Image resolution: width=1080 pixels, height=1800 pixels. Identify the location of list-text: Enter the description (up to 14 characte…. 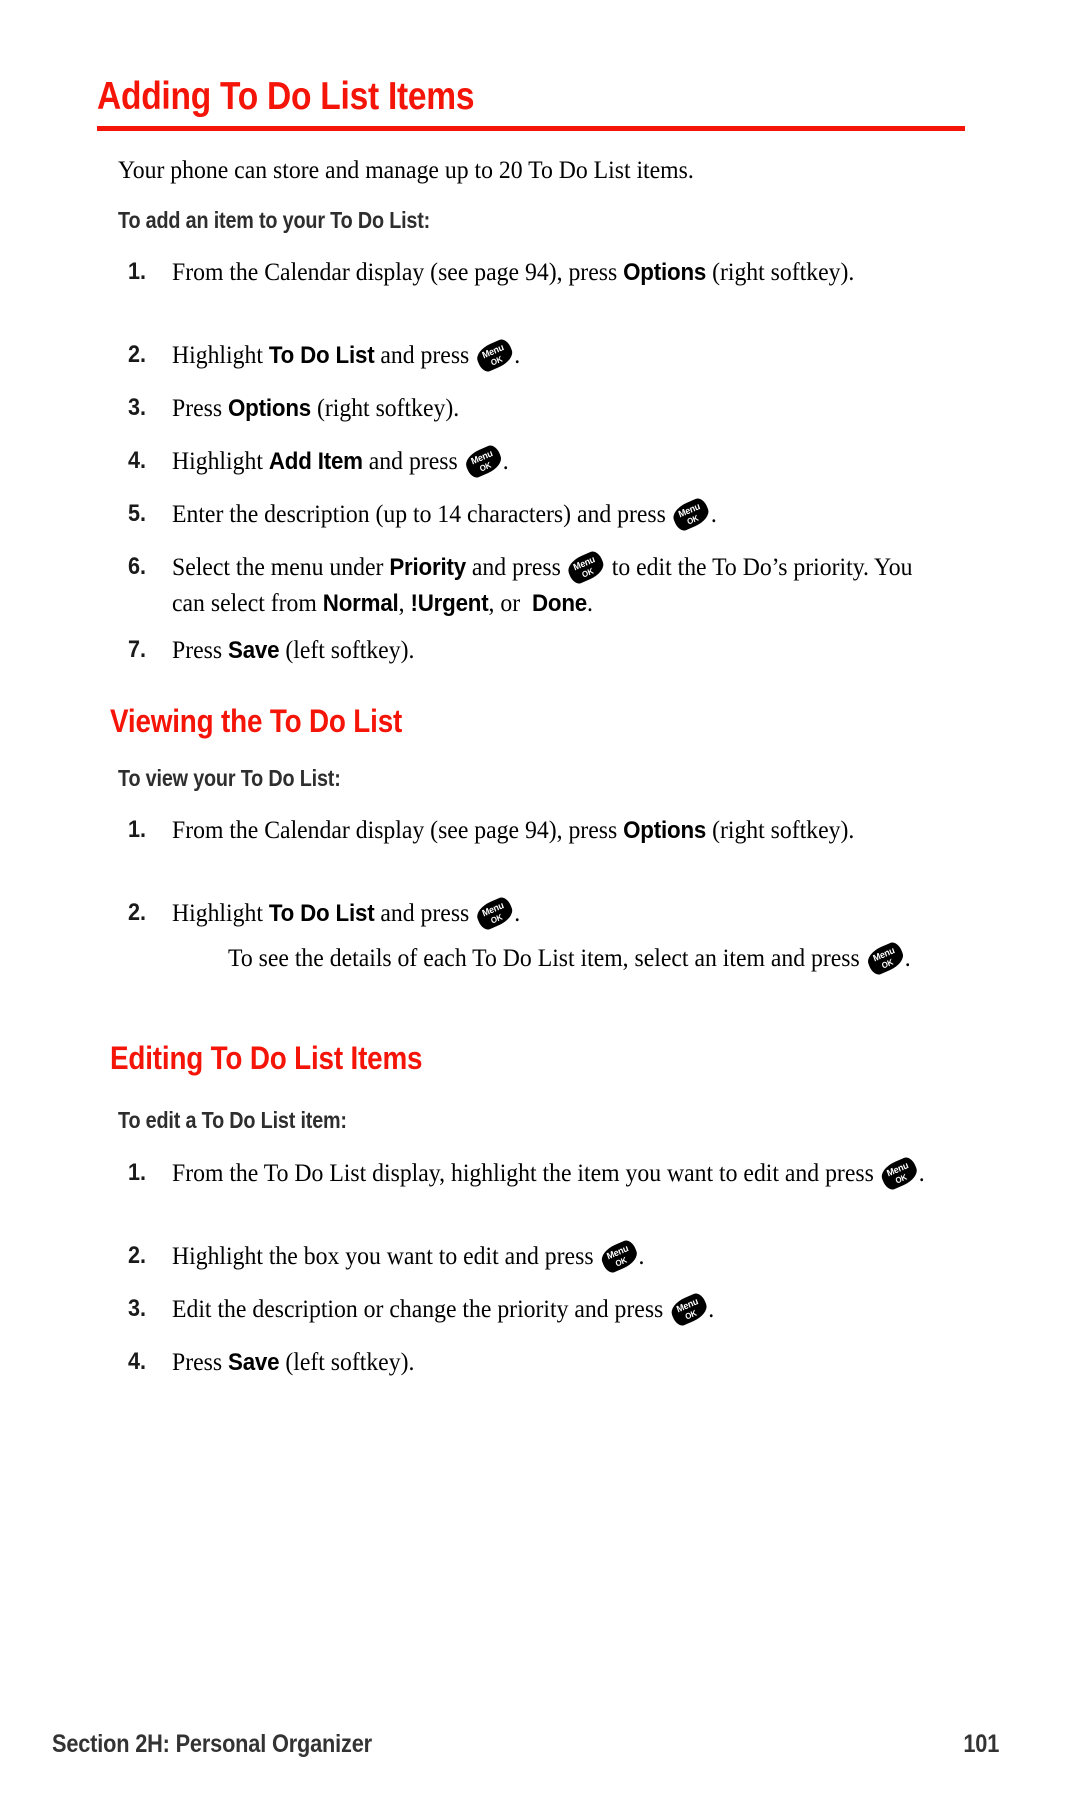
(553, 514).